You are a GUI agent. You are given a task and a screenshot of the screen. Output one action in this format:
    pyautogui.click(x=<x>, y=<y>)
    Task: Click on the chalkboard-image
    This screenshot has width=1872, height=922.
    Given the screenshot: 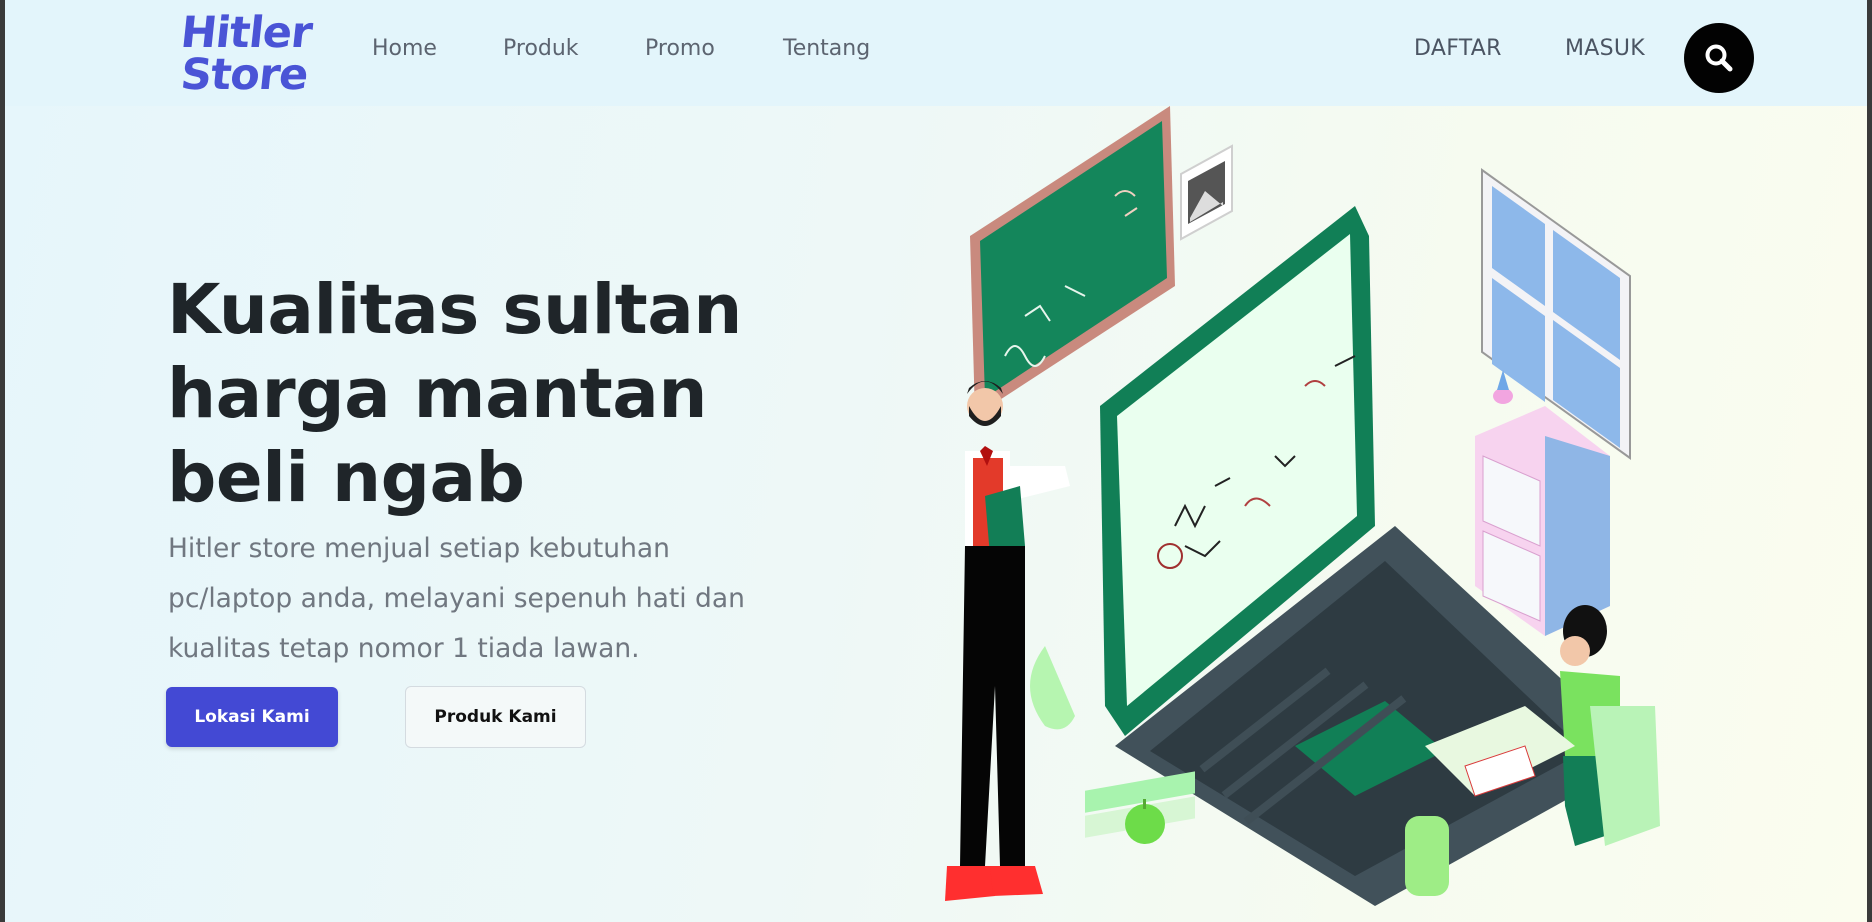 What is the action you would take?
    pyautogui.click(x=1072, y=261)
    